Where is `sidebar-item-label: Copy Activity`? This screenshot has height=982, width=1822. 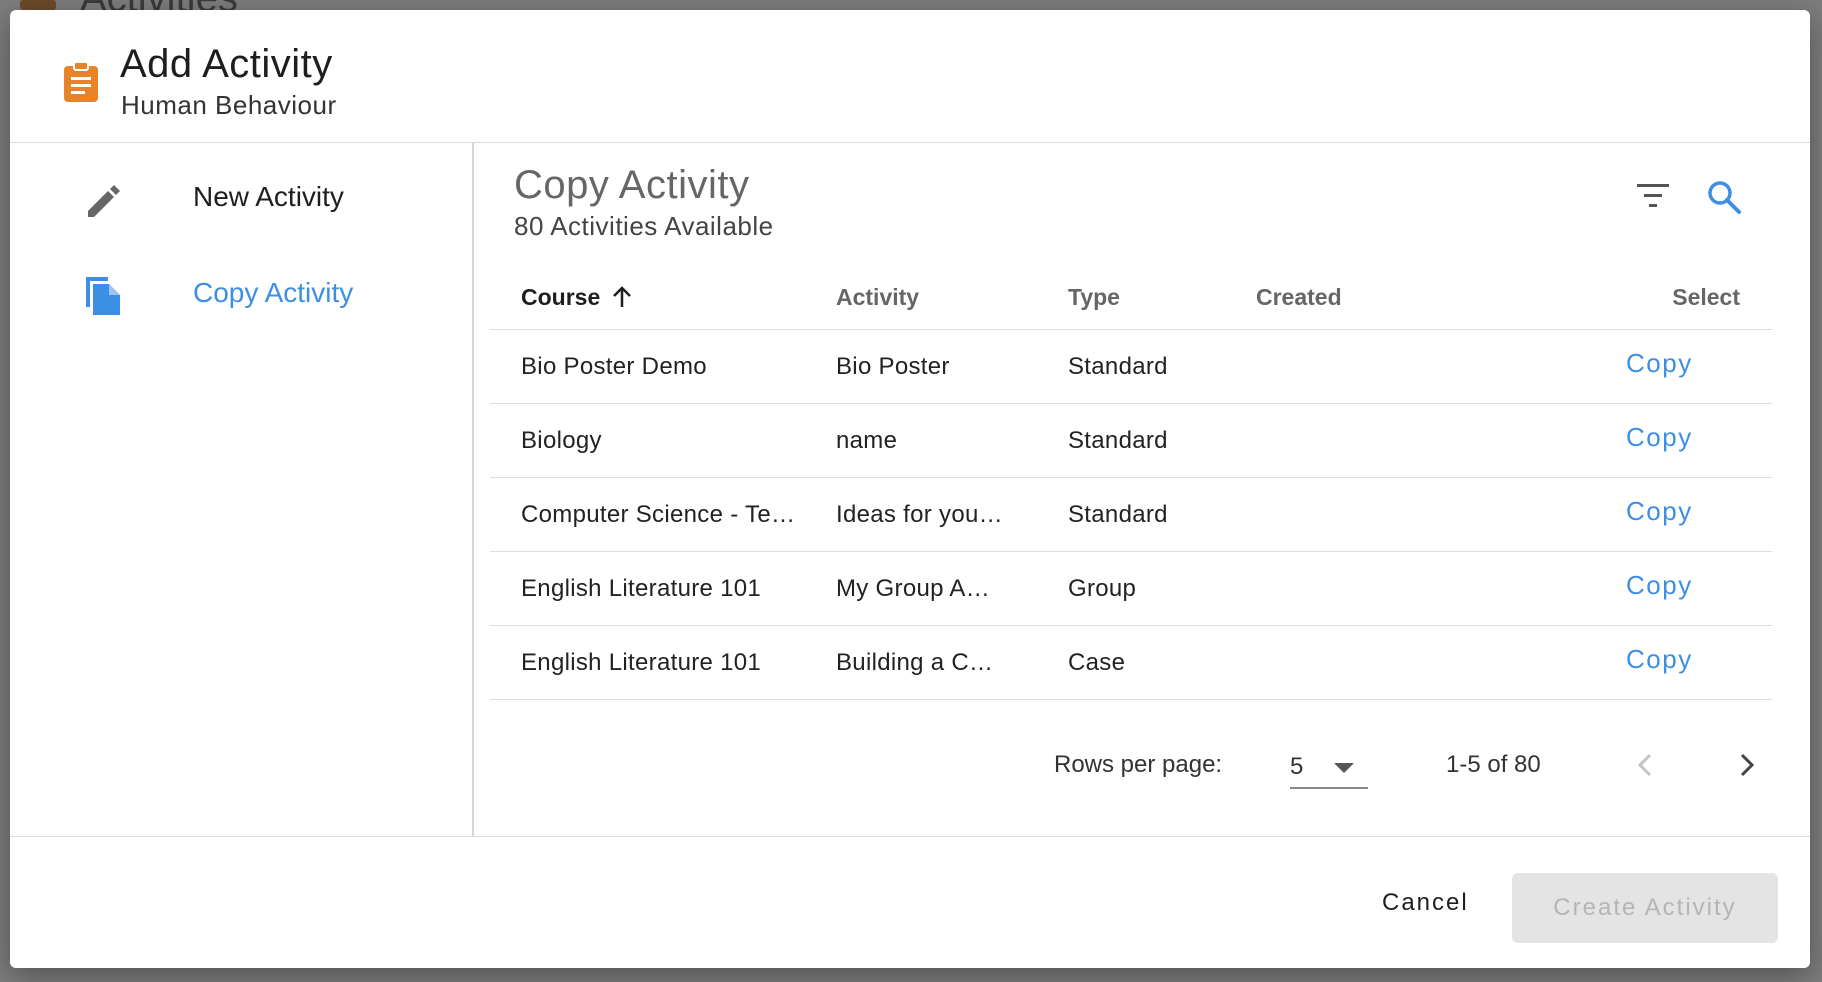
sidebar-item-label: Copy Activity is located at coordinates (273, 292).